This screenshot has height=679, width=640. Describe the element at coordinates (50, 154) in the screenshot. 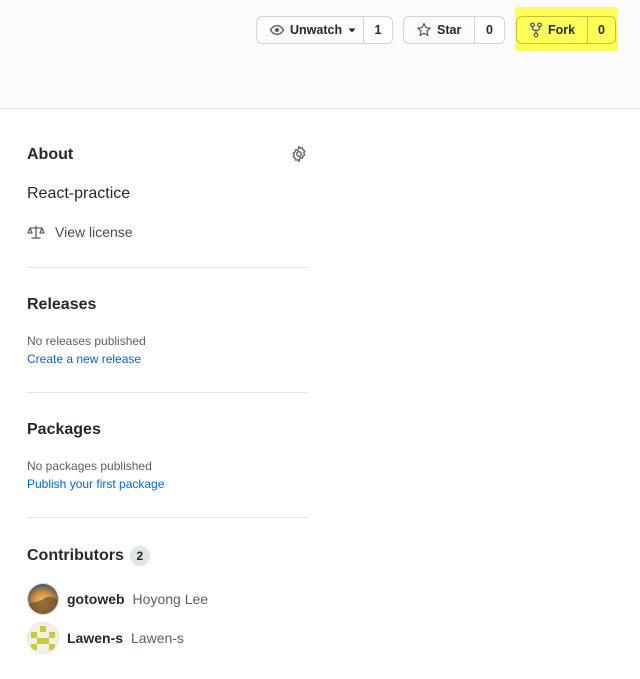

I see `about-heading: About` at that location.